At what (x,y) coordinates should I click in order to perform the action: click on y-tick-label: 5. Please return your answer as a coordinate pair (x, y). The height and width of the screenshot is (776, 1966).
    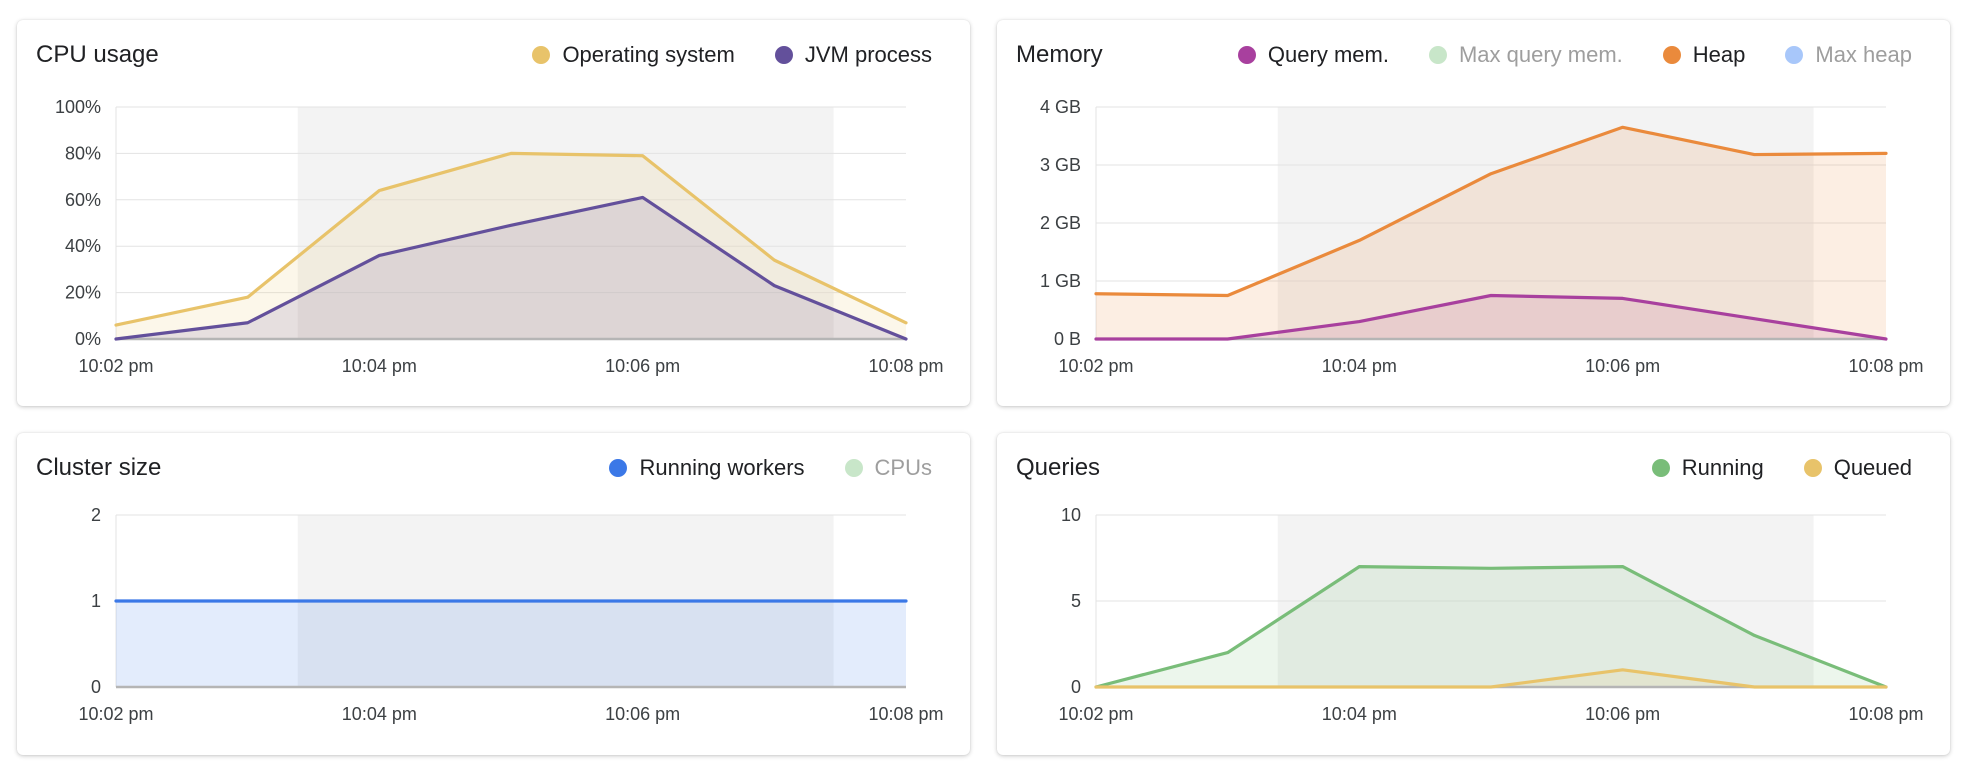
    Looking at the image, I should click on (1076, 601).